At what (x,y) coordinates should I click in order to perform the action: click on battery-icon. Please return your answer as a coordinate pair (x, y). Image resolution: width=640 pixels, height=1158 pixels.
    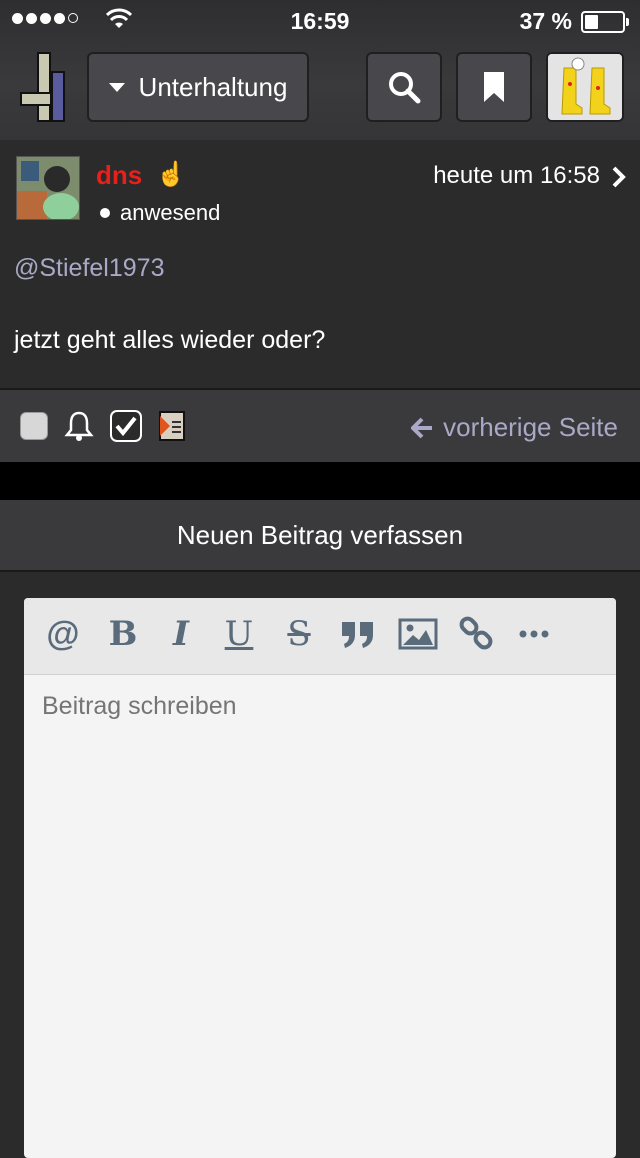
    Looking at the image, I should click on (605, 22).